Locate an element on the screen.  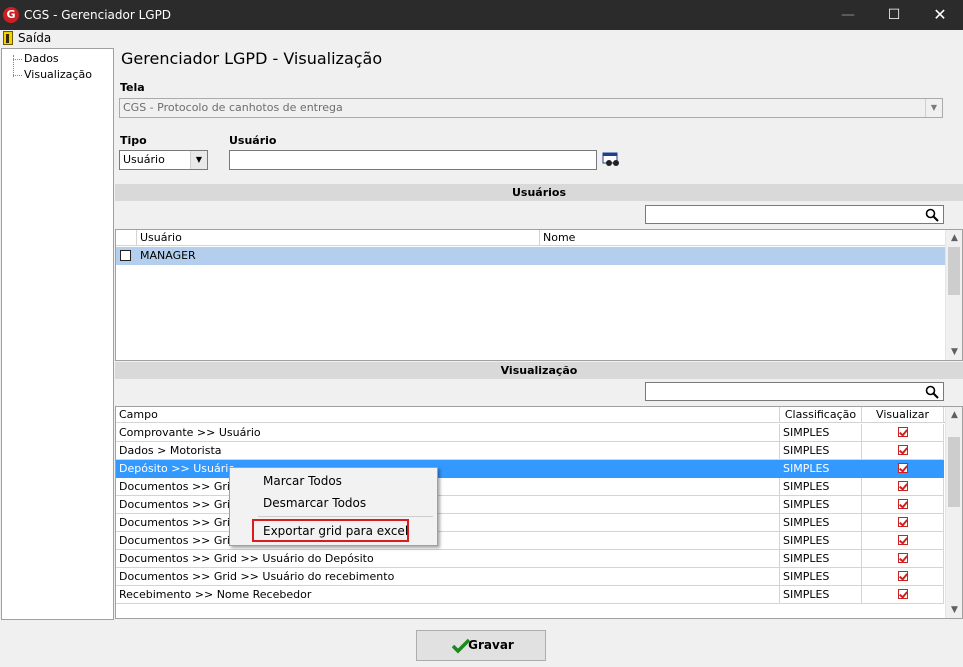
close-button: ✕ is located at coordinates (940, 15).